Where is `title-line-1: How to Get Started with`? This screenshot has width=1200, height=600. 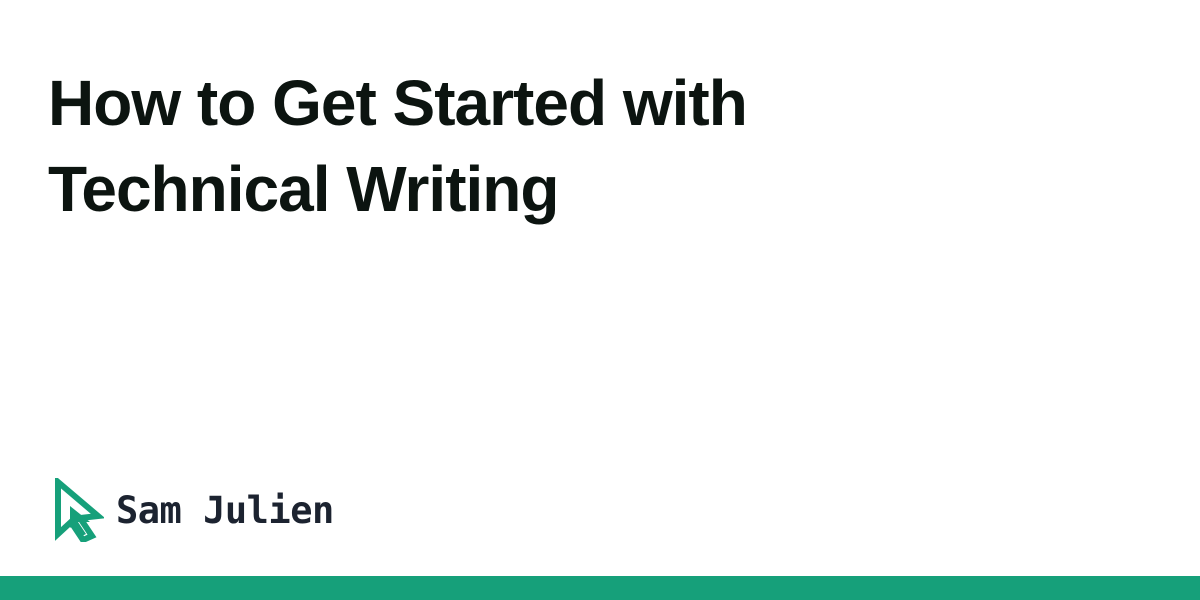
title-line-1: How to Get Started with is located at coordinates (398, 103).